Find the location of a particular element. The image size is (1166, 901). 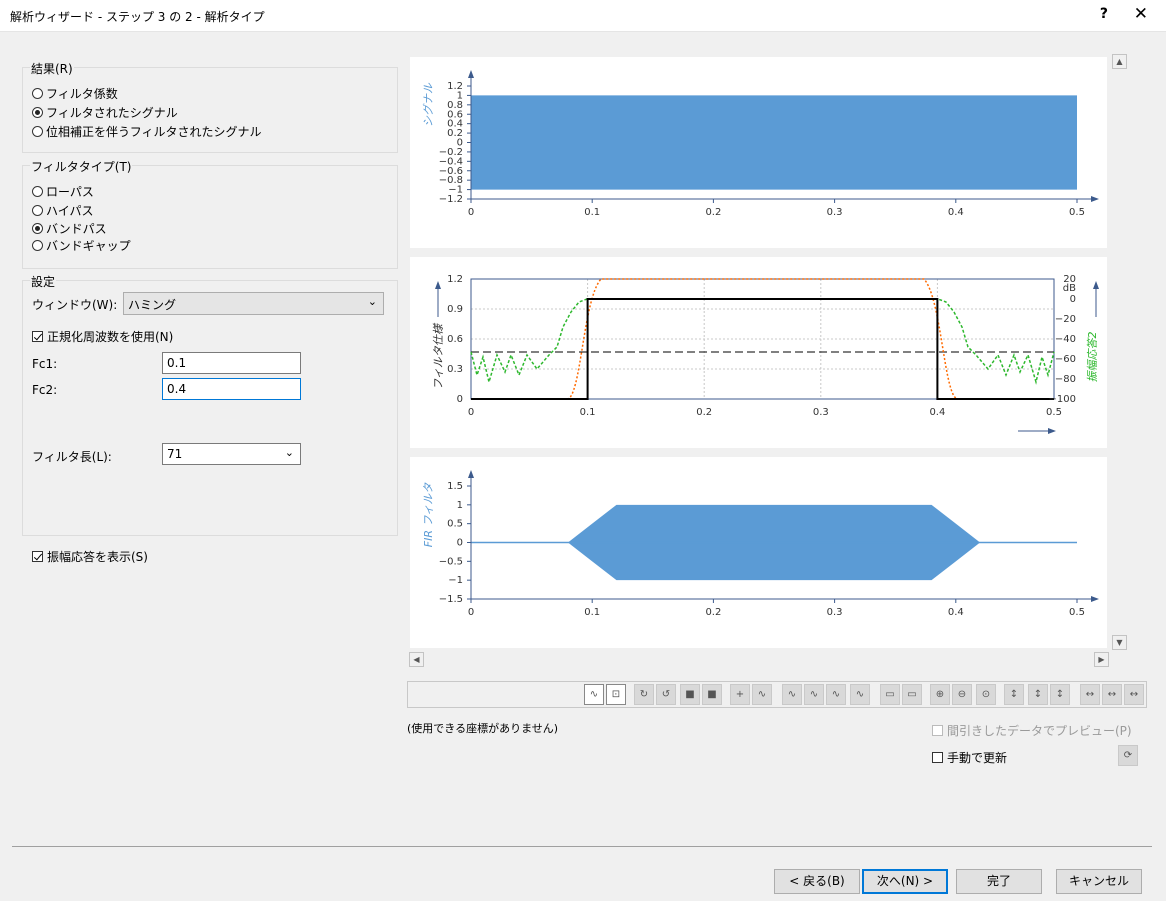

radio-label: フィルタ係数 is located at coordinates (82, 94).